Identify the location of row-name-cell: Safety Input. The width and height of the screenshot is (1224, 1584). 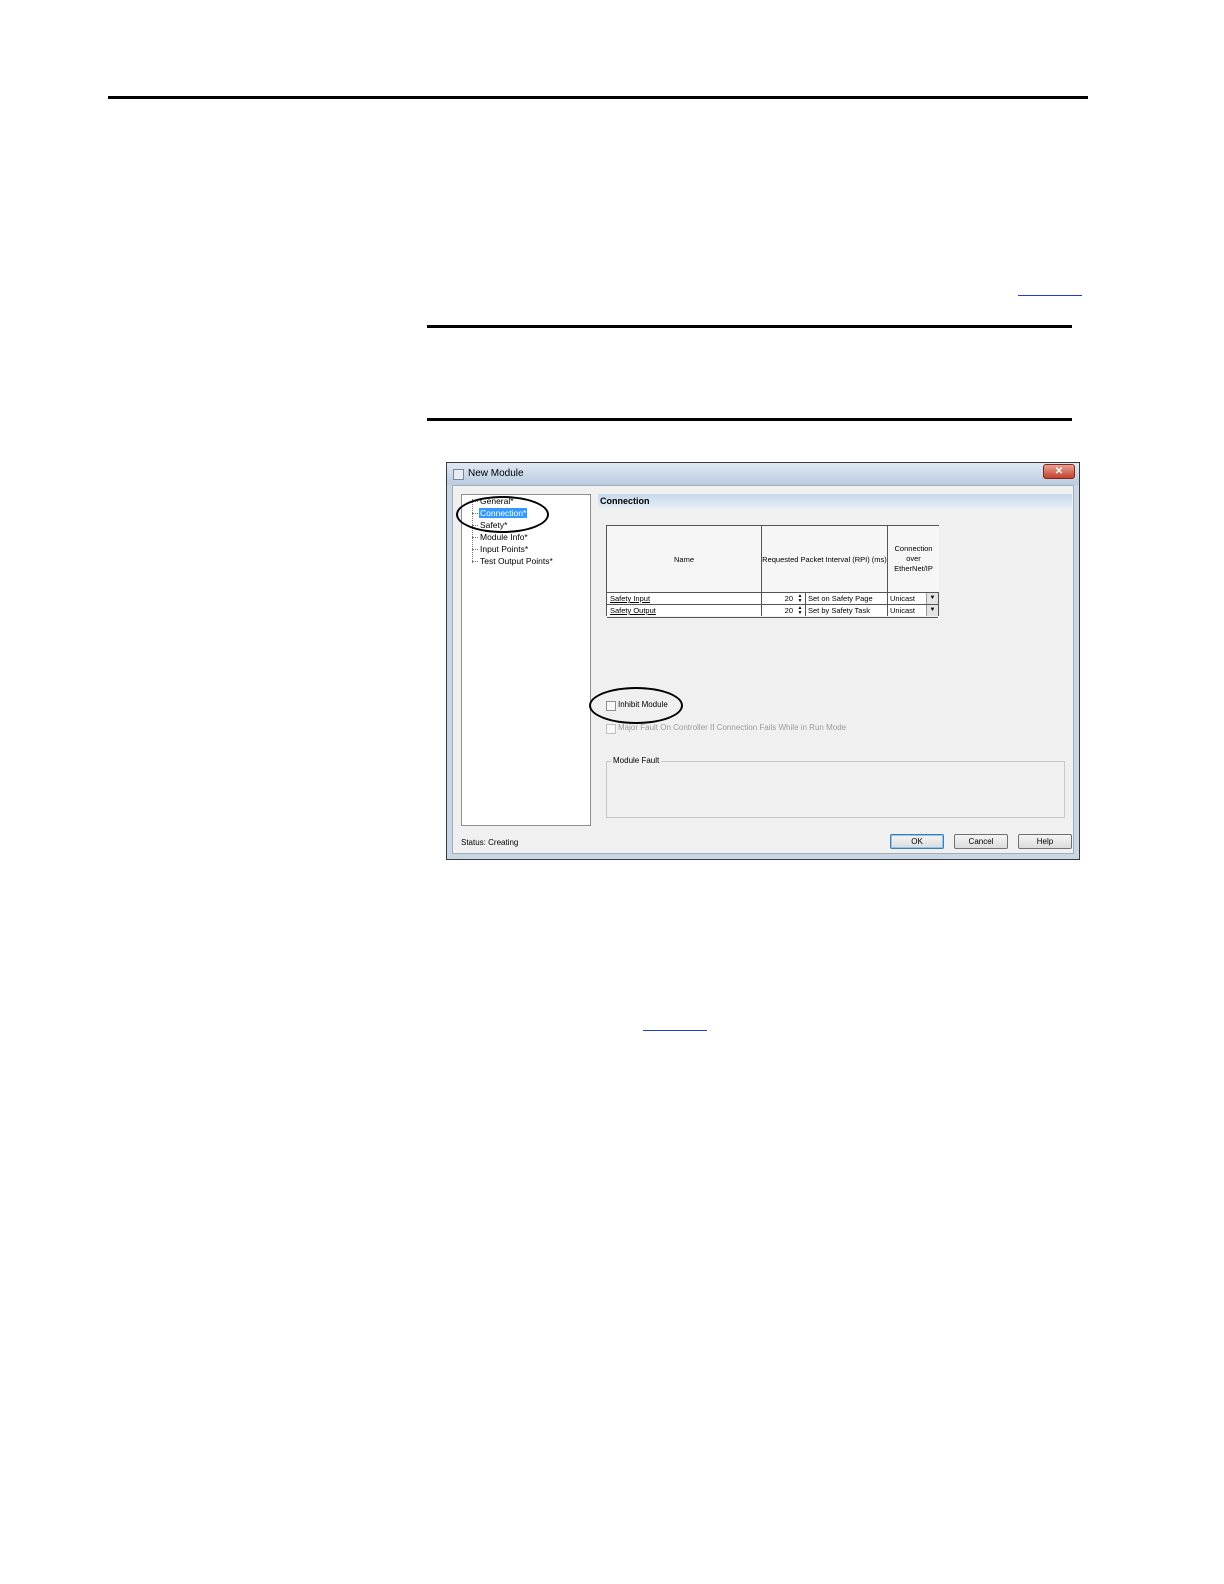
(684, 598).